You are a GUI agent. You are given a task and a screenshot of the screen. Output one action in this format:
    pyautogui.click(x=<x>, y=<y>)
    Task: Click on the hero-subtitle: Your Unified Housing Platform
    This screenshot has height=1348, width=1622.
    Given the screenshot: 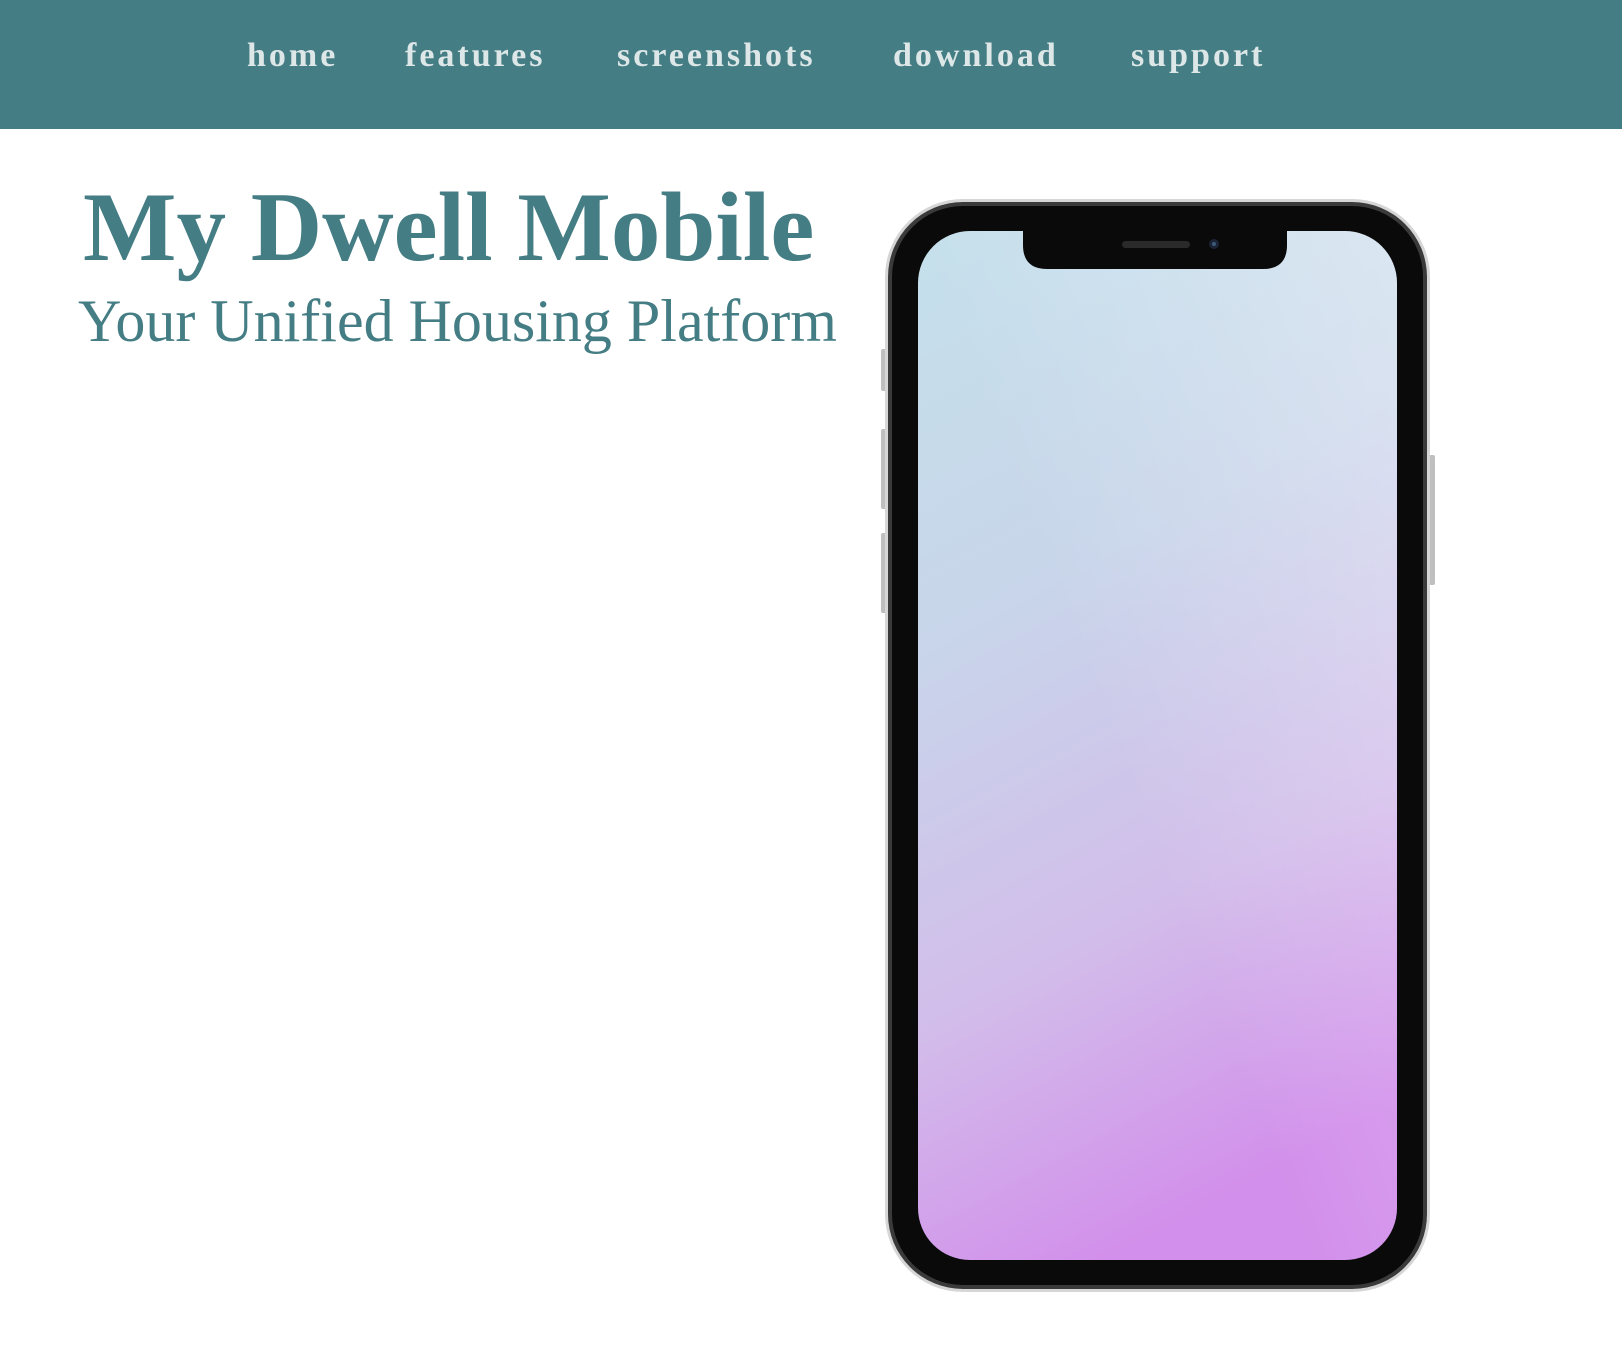 What is the action you would take?
    pyautogui.click(x=457, y=321)
    